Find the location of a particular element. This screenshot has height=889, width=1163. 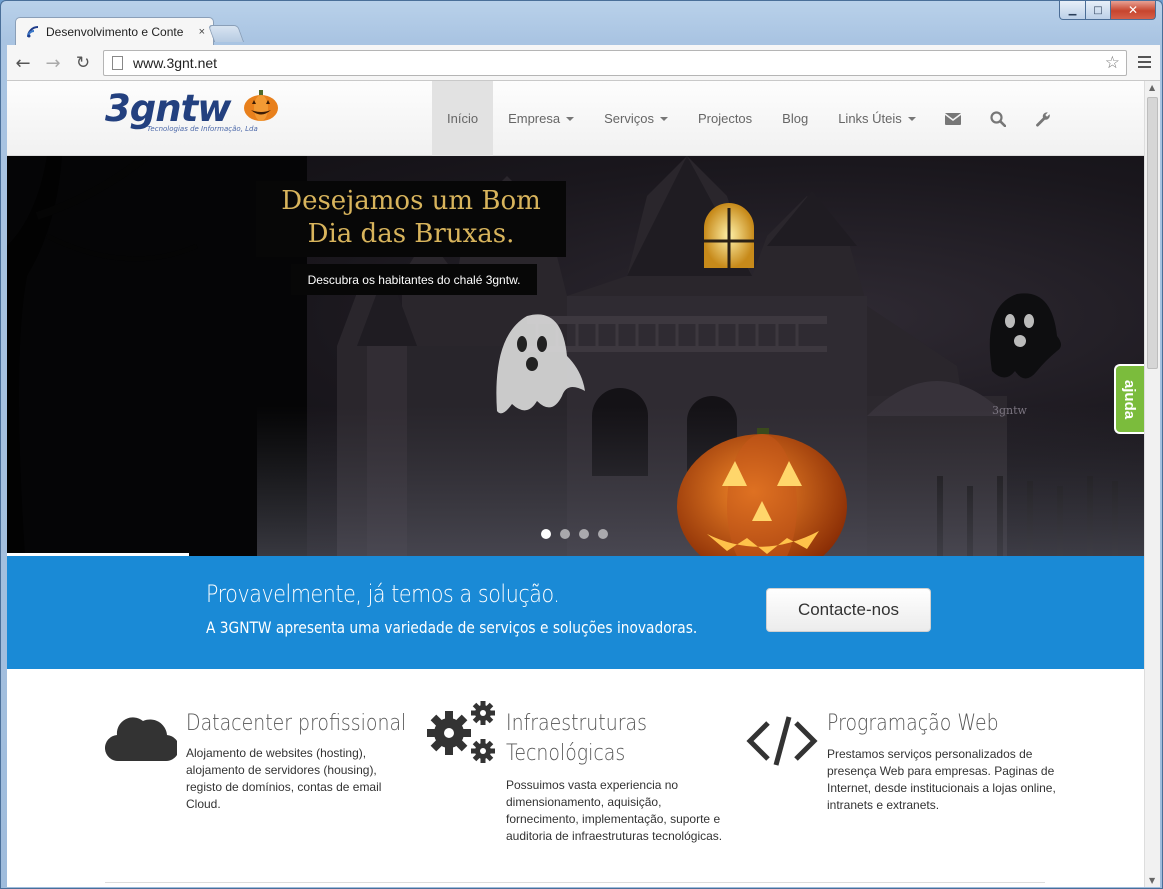

feature-title: Datacenter profissional is located at coordinates (296, 723).